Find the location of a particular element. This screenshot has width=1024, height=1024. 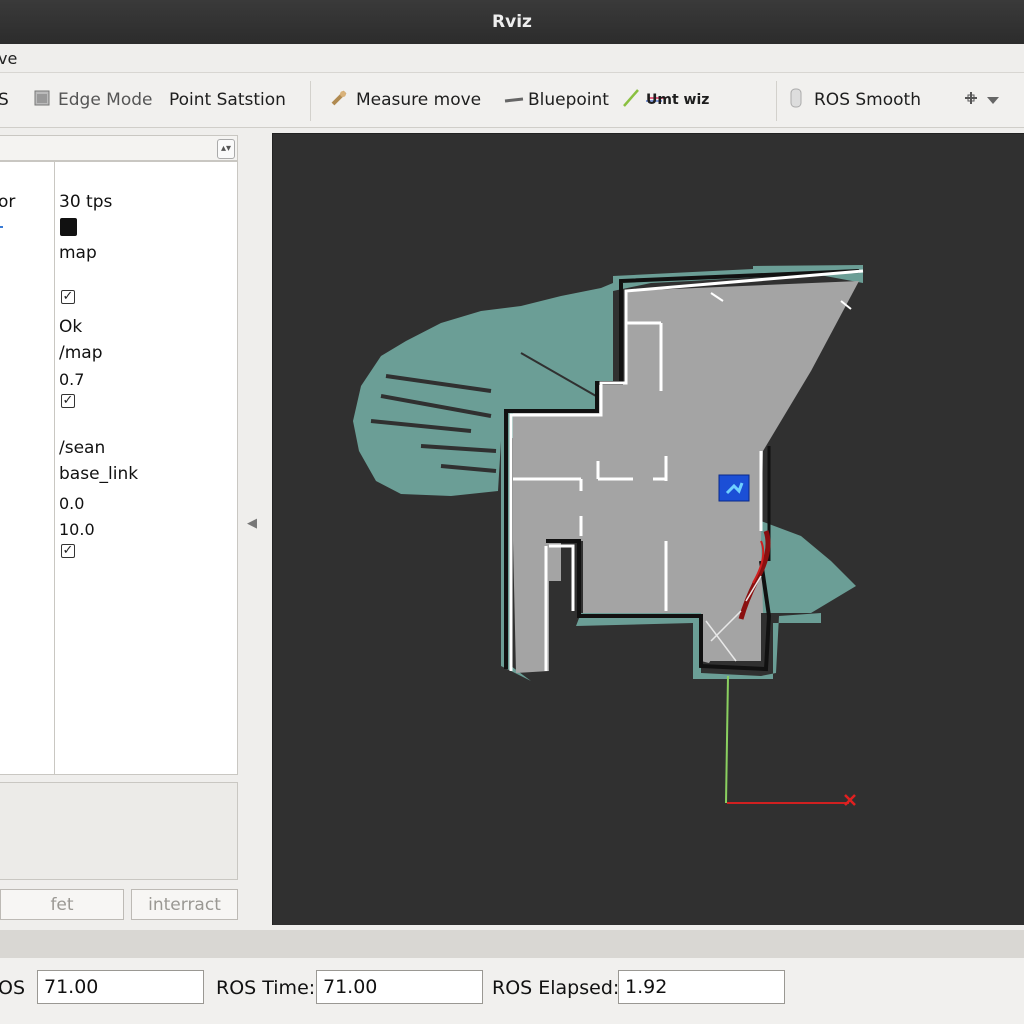

property-value-topic: /map is located at coordinates (81, 353).